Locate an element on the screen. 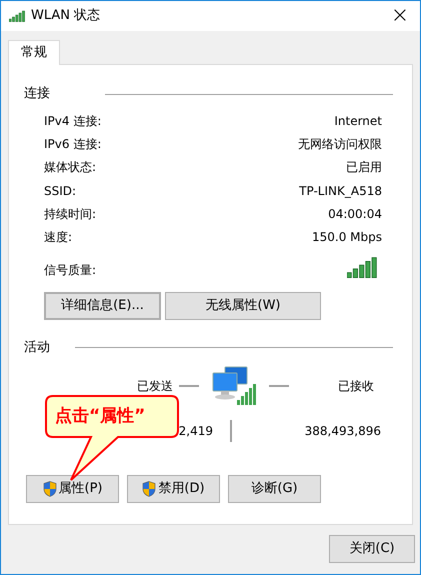  field-value: 无网络访问权限 is located at coordinates (340, 144).